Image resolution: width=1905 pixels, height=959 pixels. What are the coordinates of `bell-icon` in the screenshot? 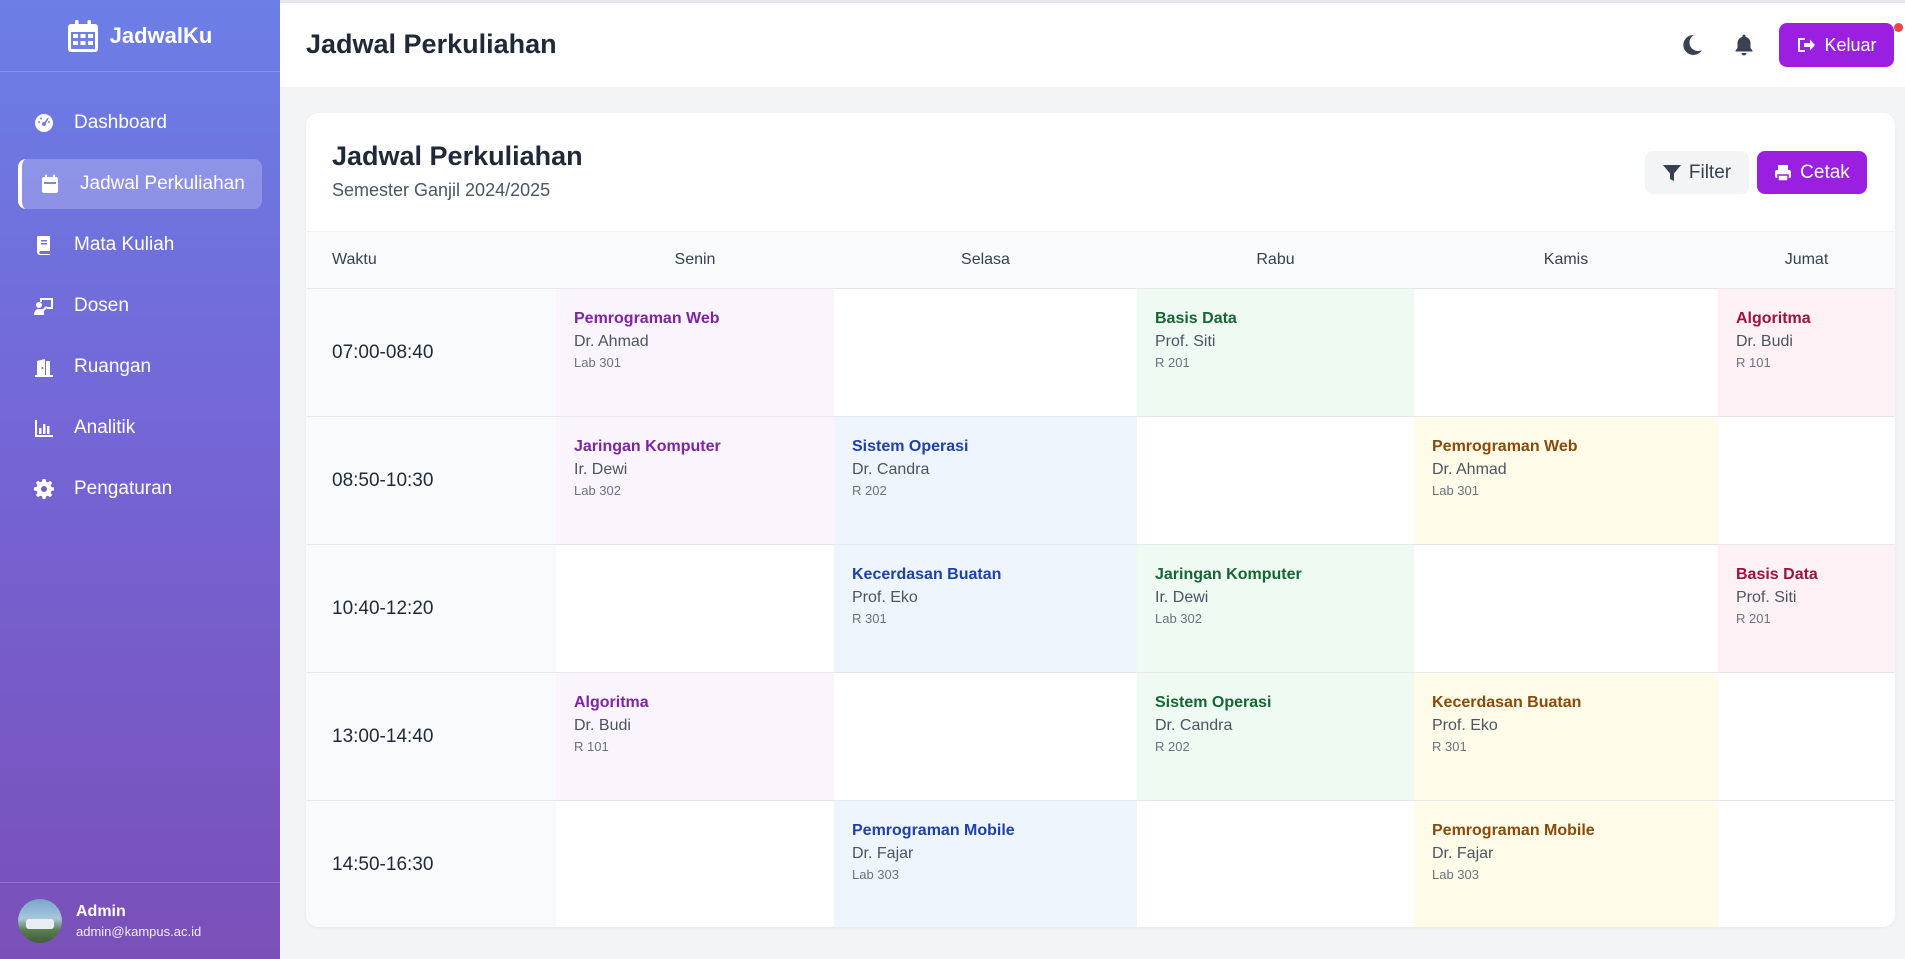 It's located at (1744, 45).